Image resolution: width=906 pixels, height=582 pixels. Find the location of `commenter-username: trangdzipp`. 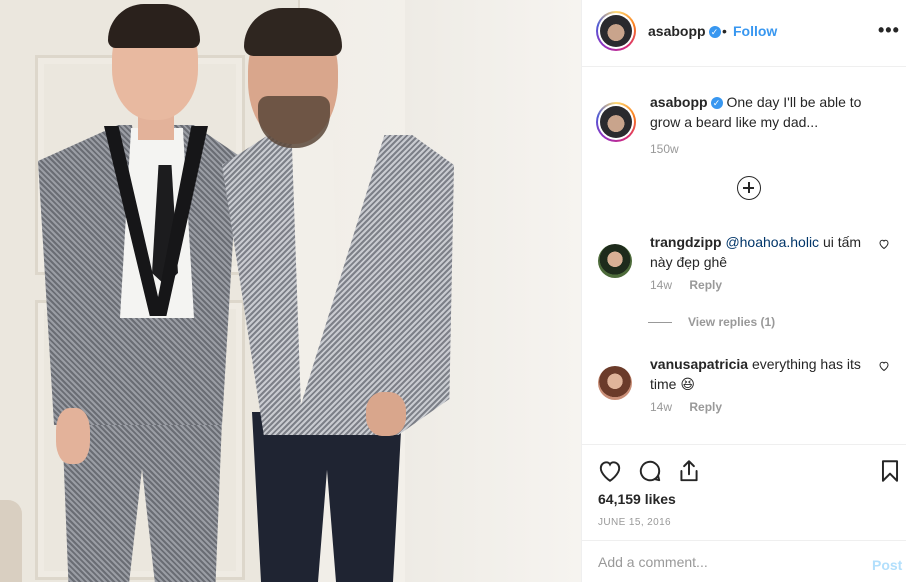

commenter-username: trangdzipp is located at coordinates (686, 242).